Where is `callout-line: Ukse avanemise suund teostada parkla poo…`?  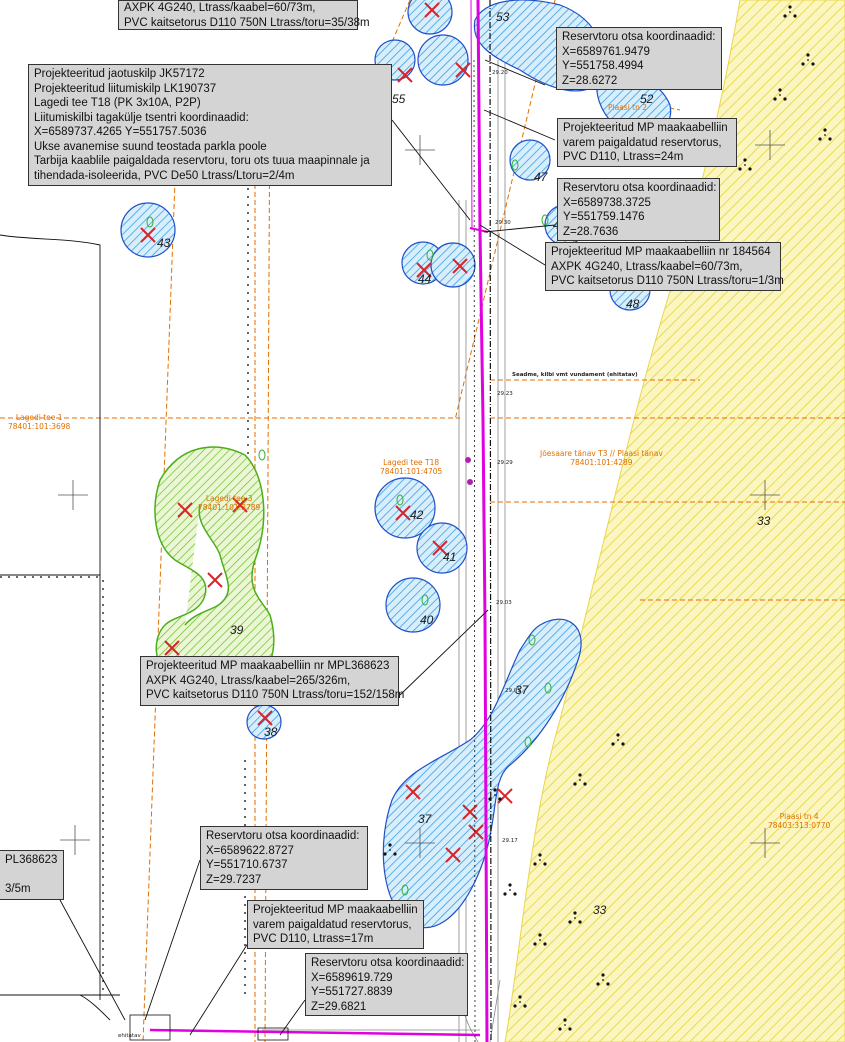 callout-line: Ukse avanemise suund teostada parkla poo… is located at coordinates (150, 146).